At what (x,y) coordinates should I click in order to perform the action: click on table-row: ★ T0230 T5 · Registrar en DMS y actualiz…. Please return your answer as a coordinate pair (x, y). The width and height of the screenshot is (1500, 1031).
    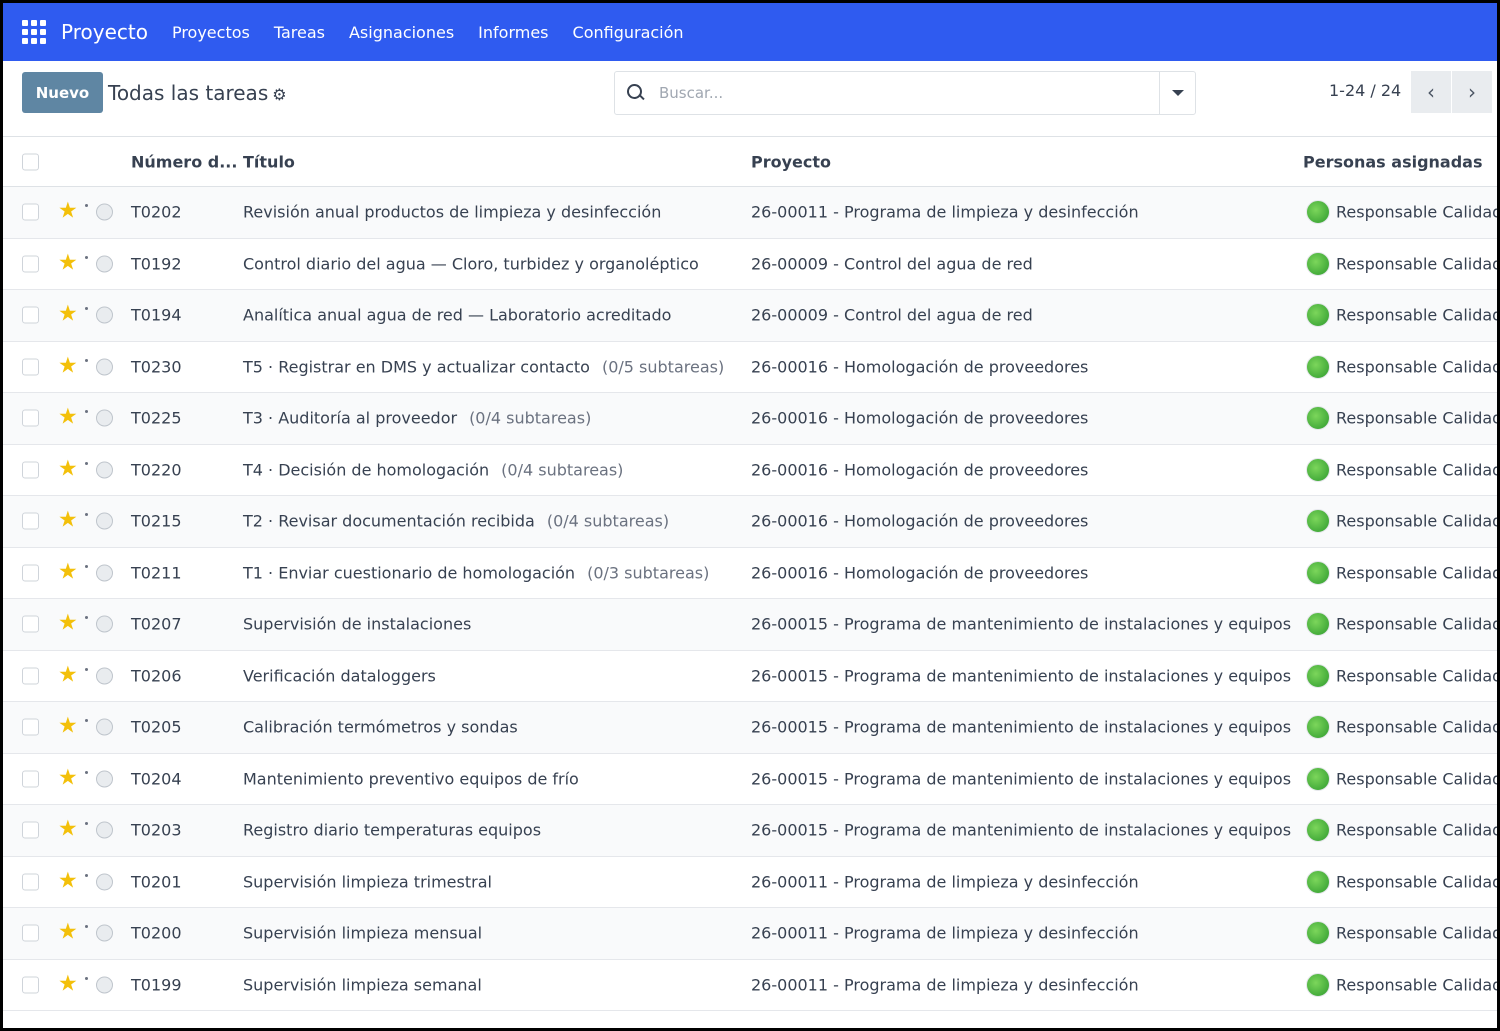
    Looking at the image, I should click on (750, 367).